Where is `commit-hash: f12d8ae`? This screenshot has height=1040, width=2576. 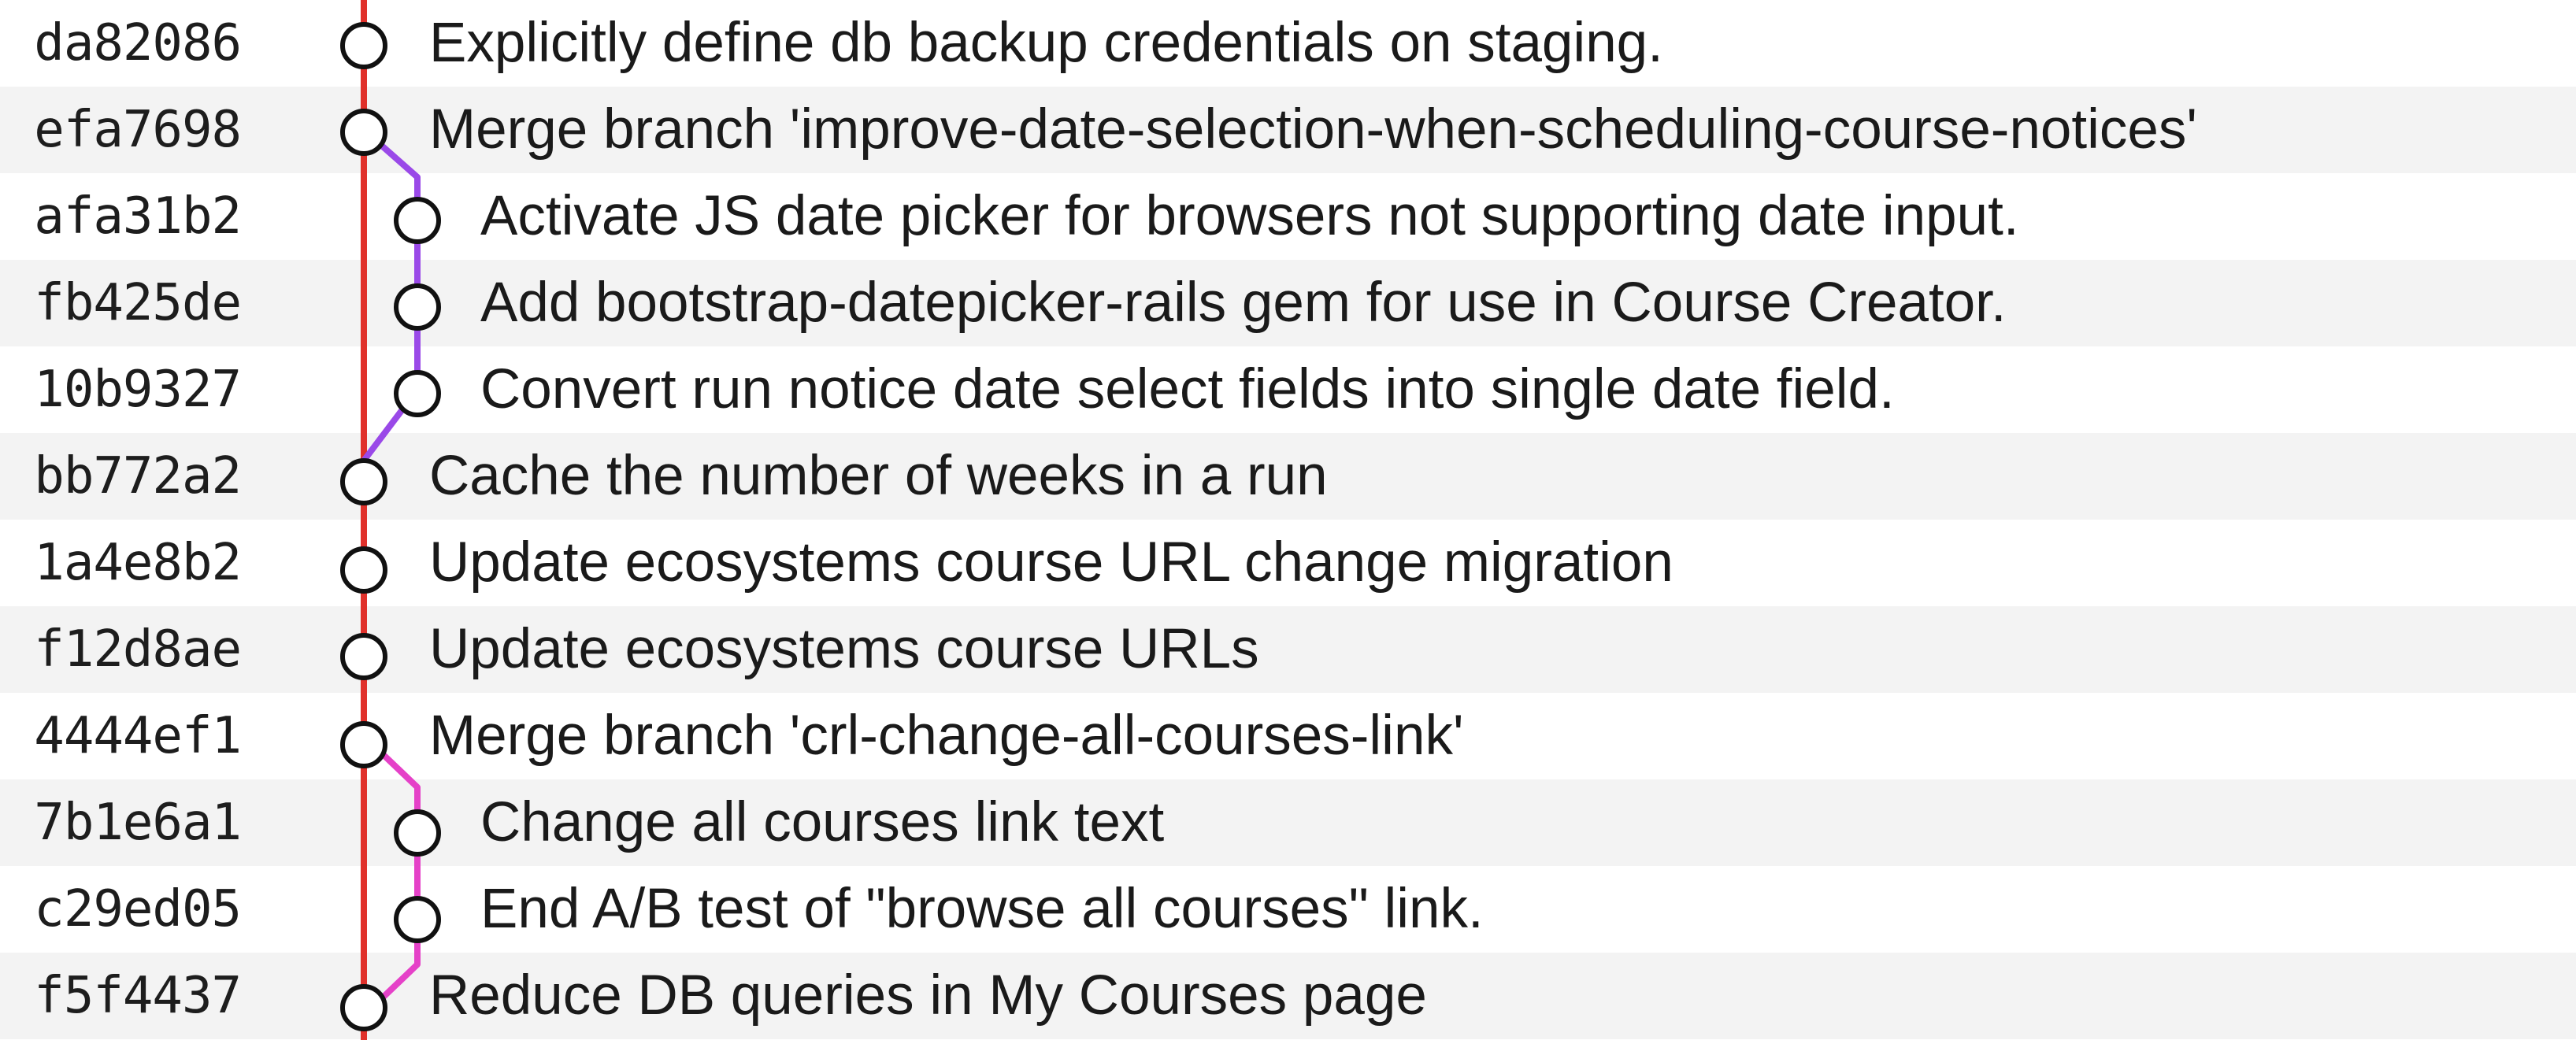 commit-hash: f12d8ae is located at coordinates (138, 649).